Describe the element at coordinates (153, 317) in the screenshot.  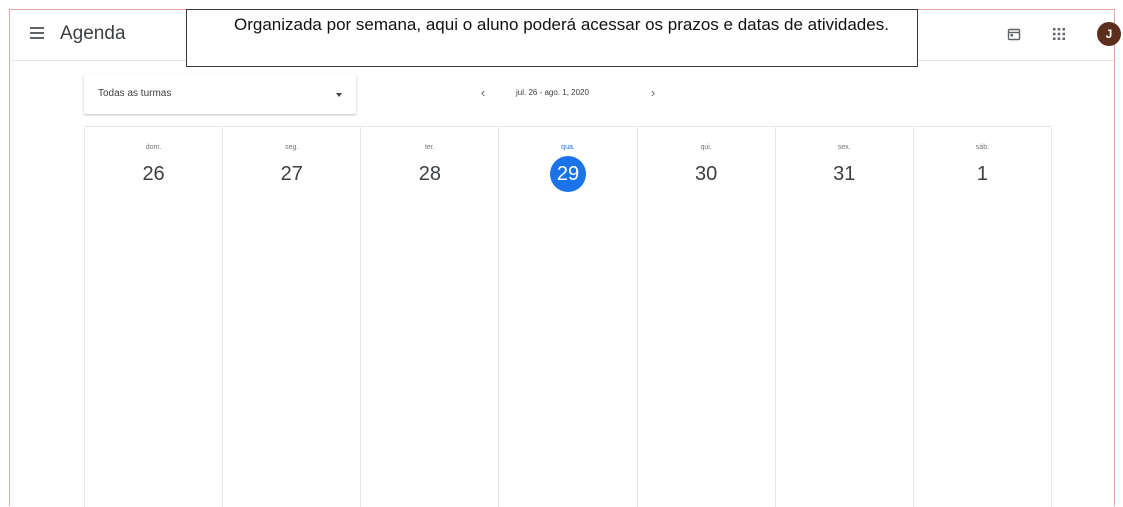
I see `day-column-sunday: dom. 26` at that location.